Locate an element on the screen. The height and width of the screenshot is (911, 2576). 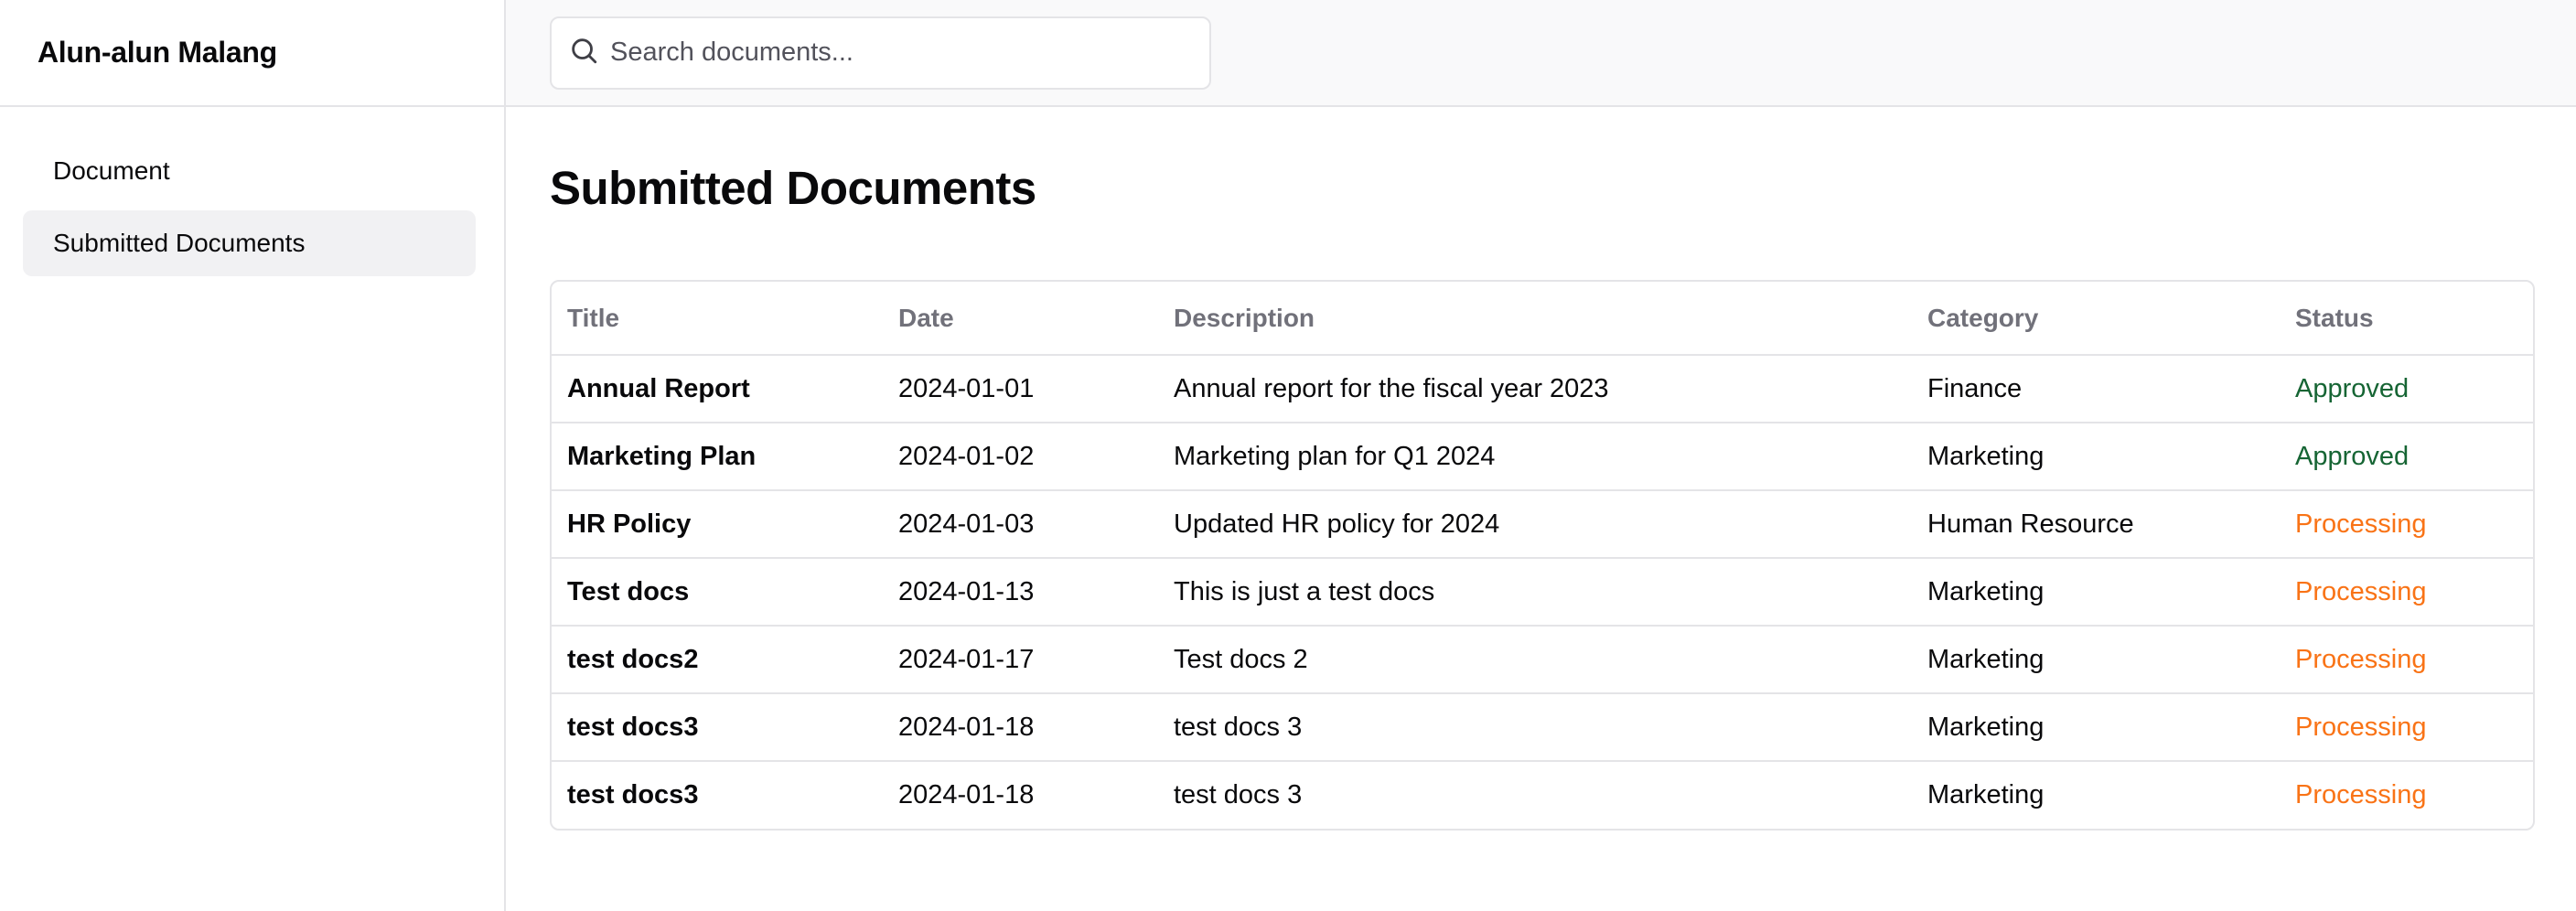
cell-description: Test docs 2 is located at coordinates (1535, 660).